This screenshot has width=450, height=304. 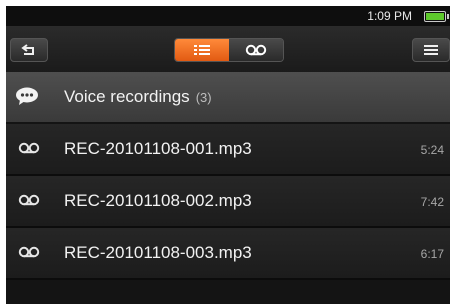 I want to click on menu-button, so click(x=431, y=50).